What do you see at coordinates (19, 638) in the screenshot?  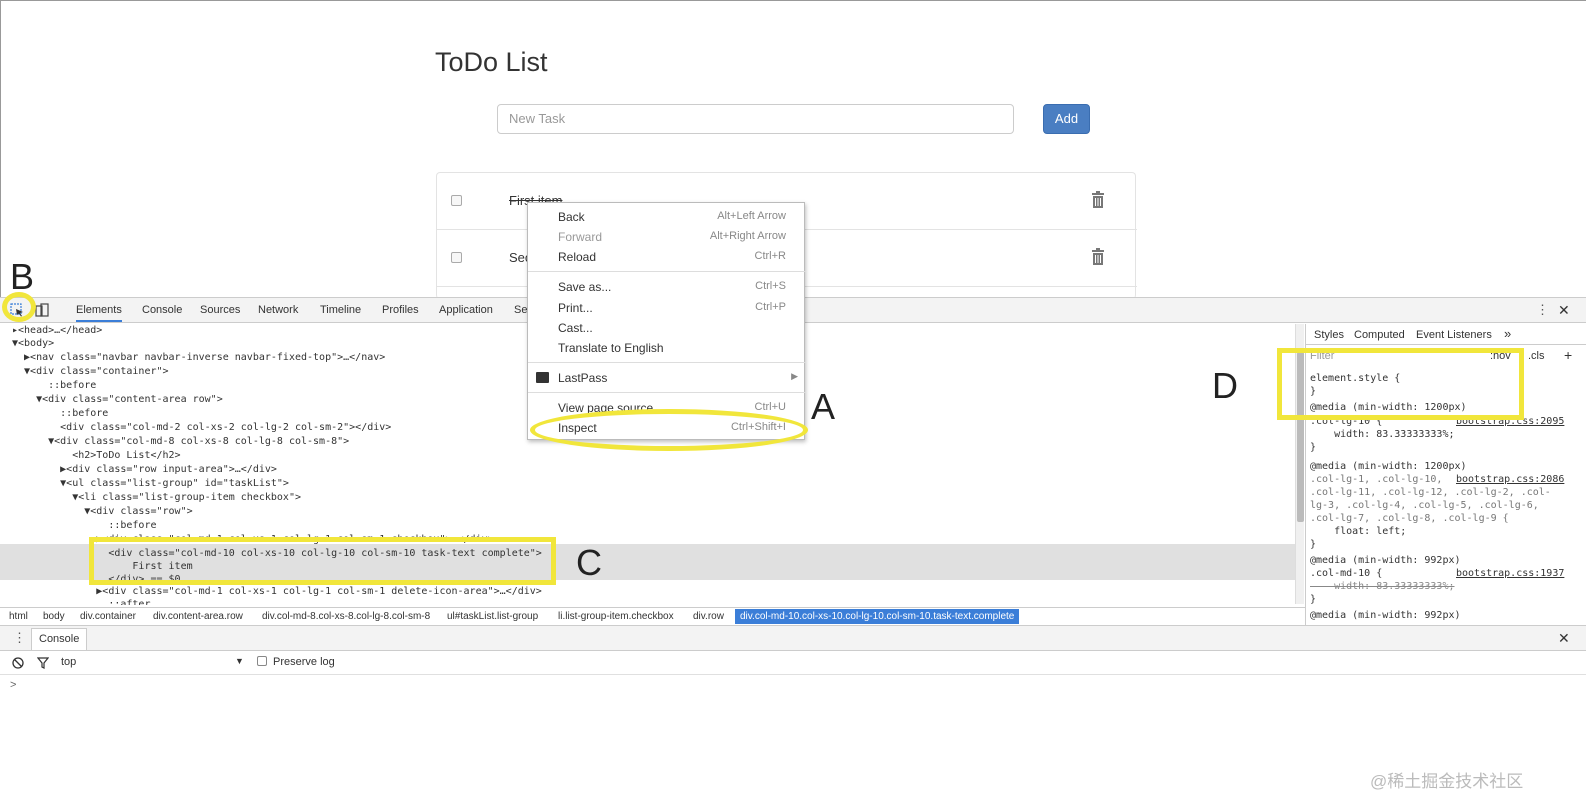 I see `drawer-menu-icon: ⋮` at bounding box center [19, 638].